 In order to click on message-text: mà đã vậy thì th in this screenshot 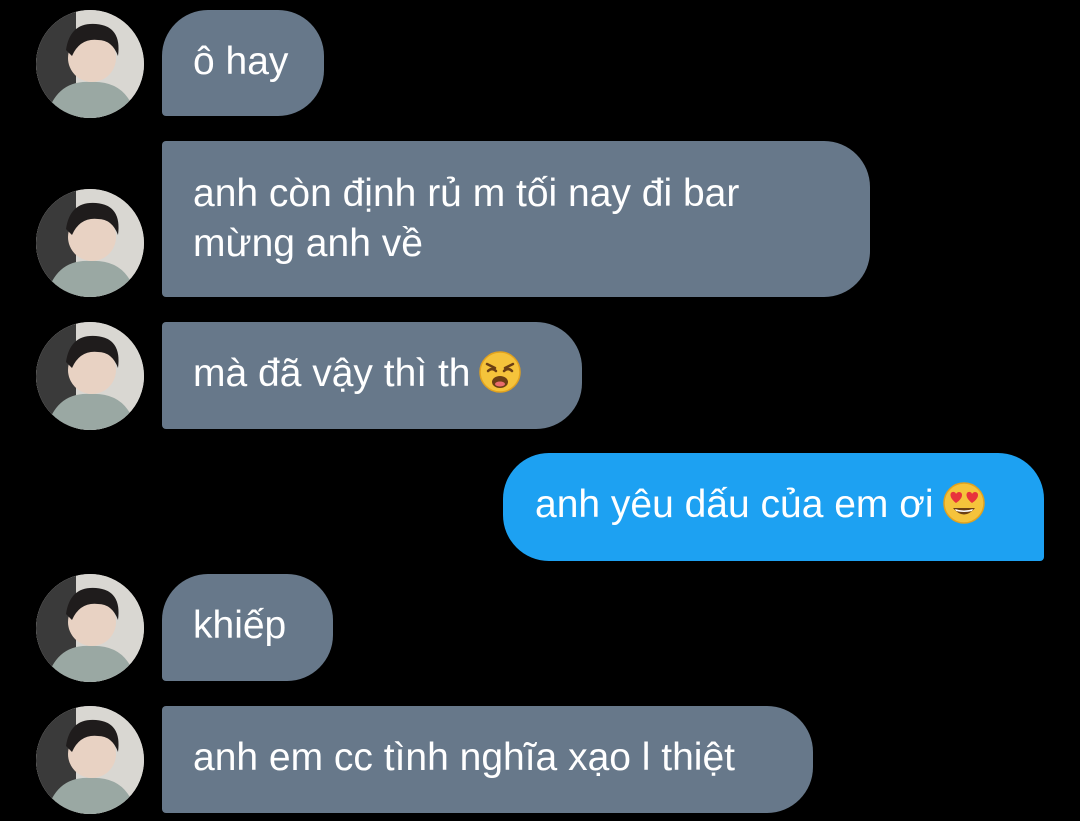, I will do `click(332, 373)`.